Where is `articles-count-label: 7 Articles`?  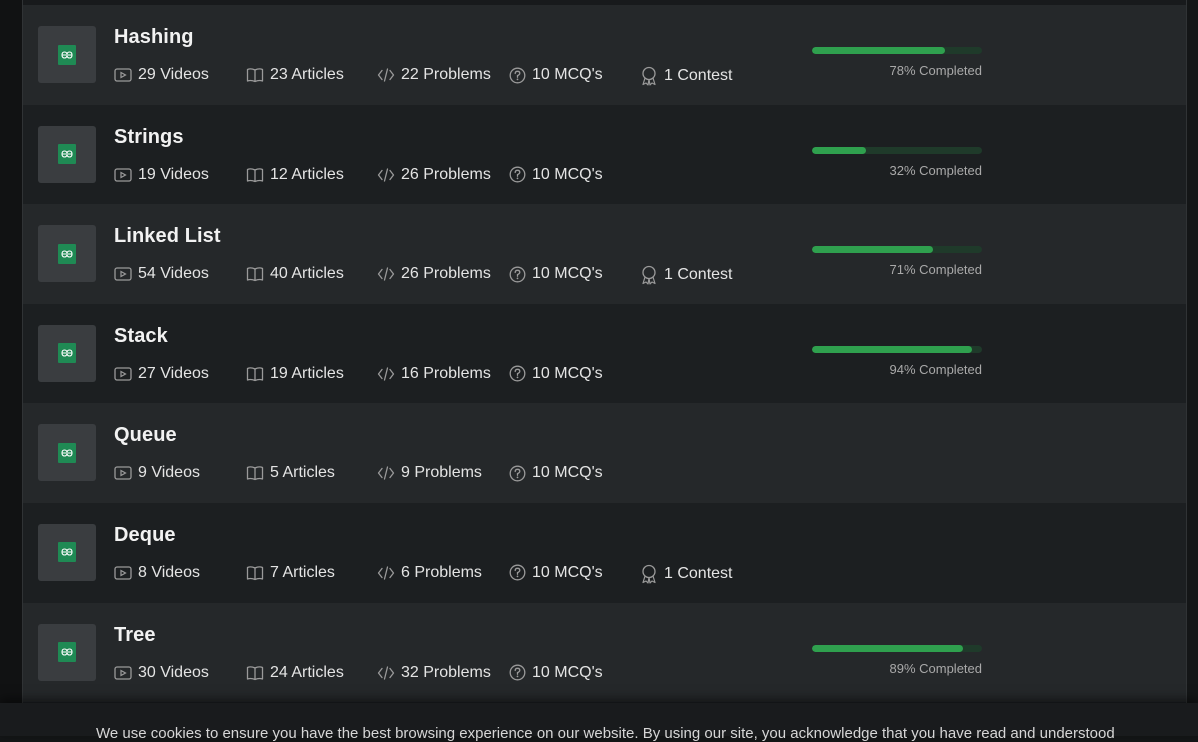
articles-count-label: 7 Articles is located at coordinates (302, 572).